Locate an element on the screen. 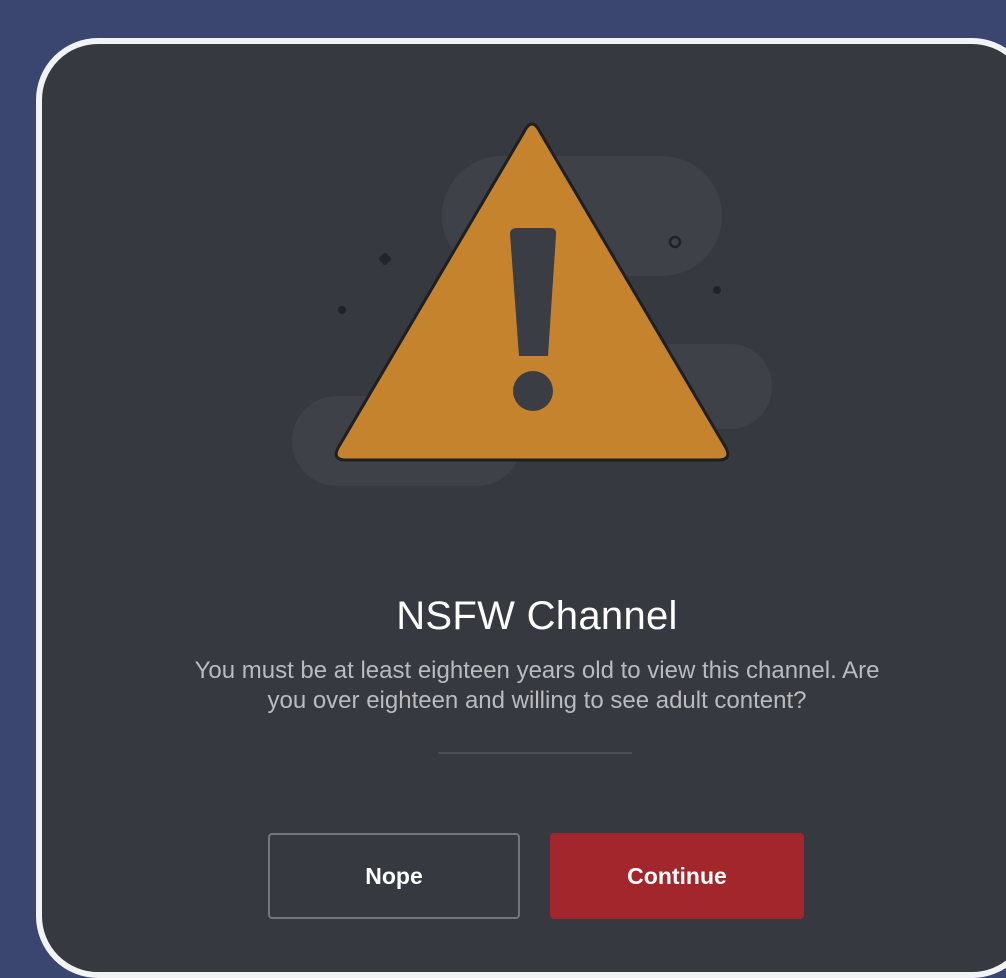  nope-button: Nope is located at coordinates (394, 876).